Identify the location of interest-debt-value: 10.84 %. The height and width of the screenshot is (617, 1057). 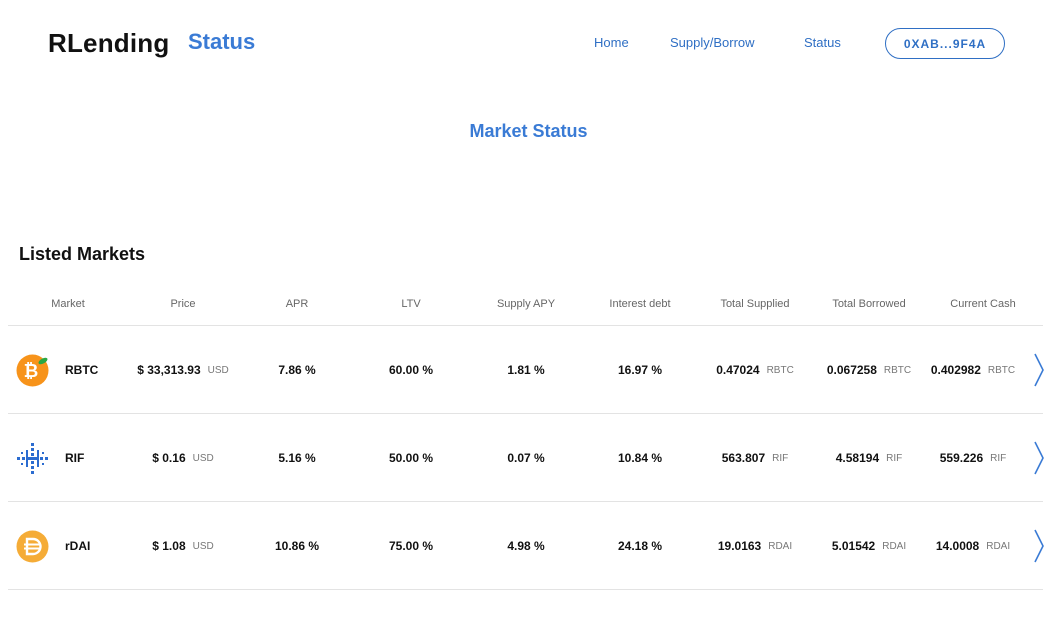
(640, 458).